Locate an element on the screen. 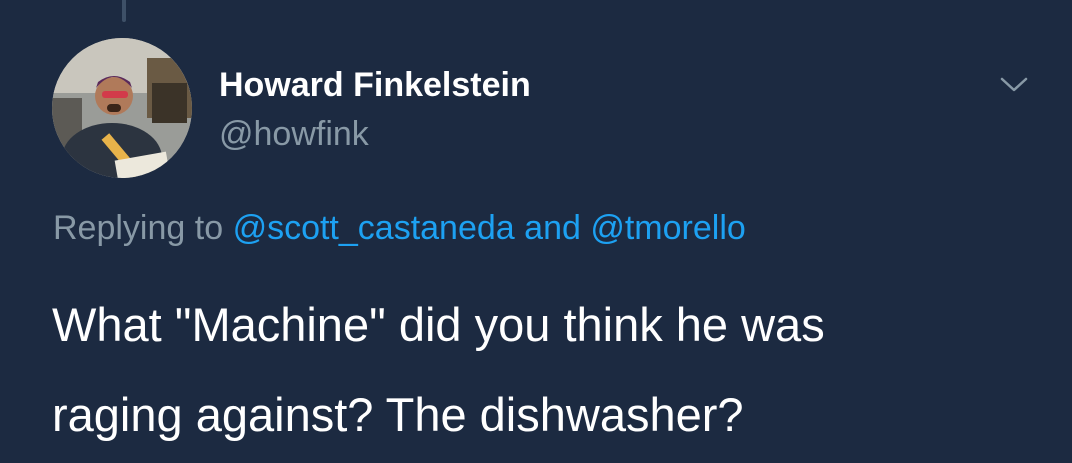 This screenshot has width=1072, height=463. mention-conjunction: and is located at coordinates (552, 228).